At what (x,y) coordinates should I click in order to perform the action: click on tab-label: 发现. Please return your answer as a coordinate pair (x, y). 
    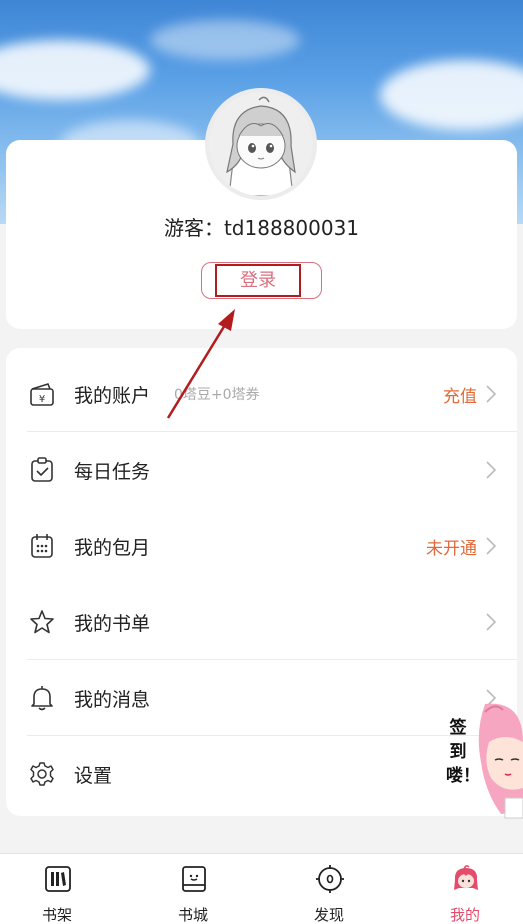
    Looking at the image, I should click on (328, 915).